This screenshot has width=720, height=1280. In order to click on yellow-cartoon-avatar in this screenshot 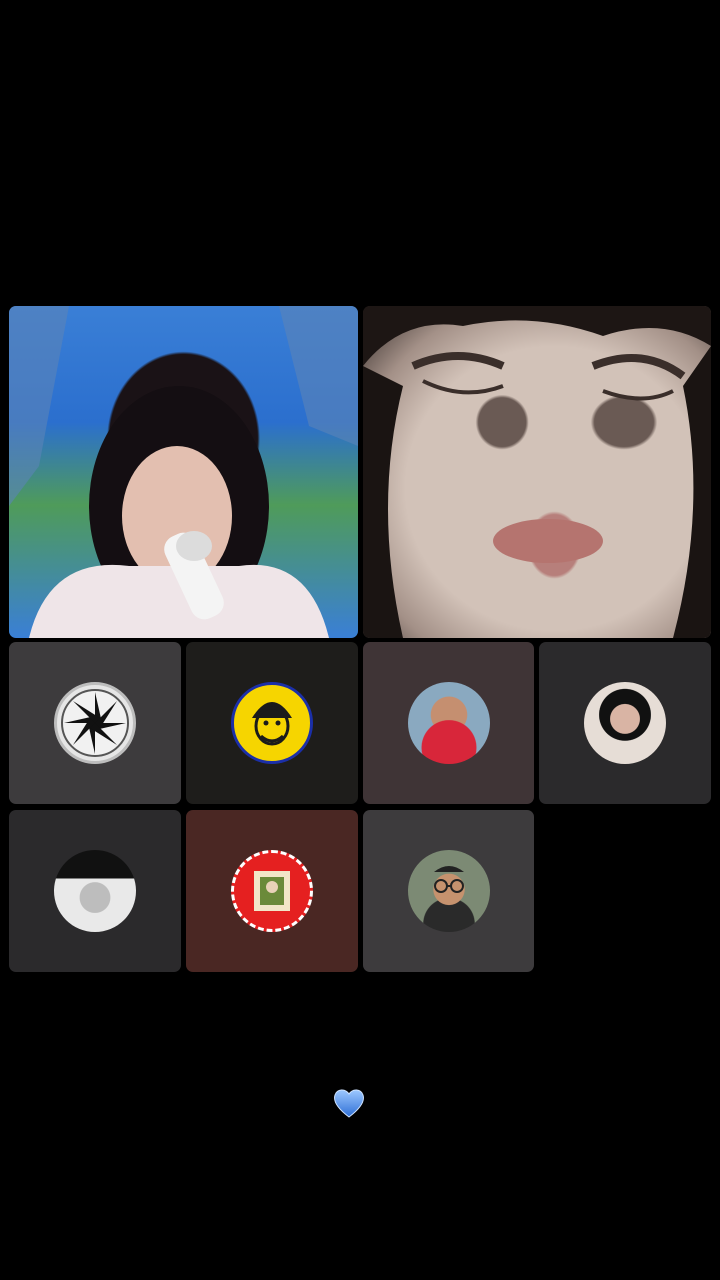, I will do `click(272, 723)`.